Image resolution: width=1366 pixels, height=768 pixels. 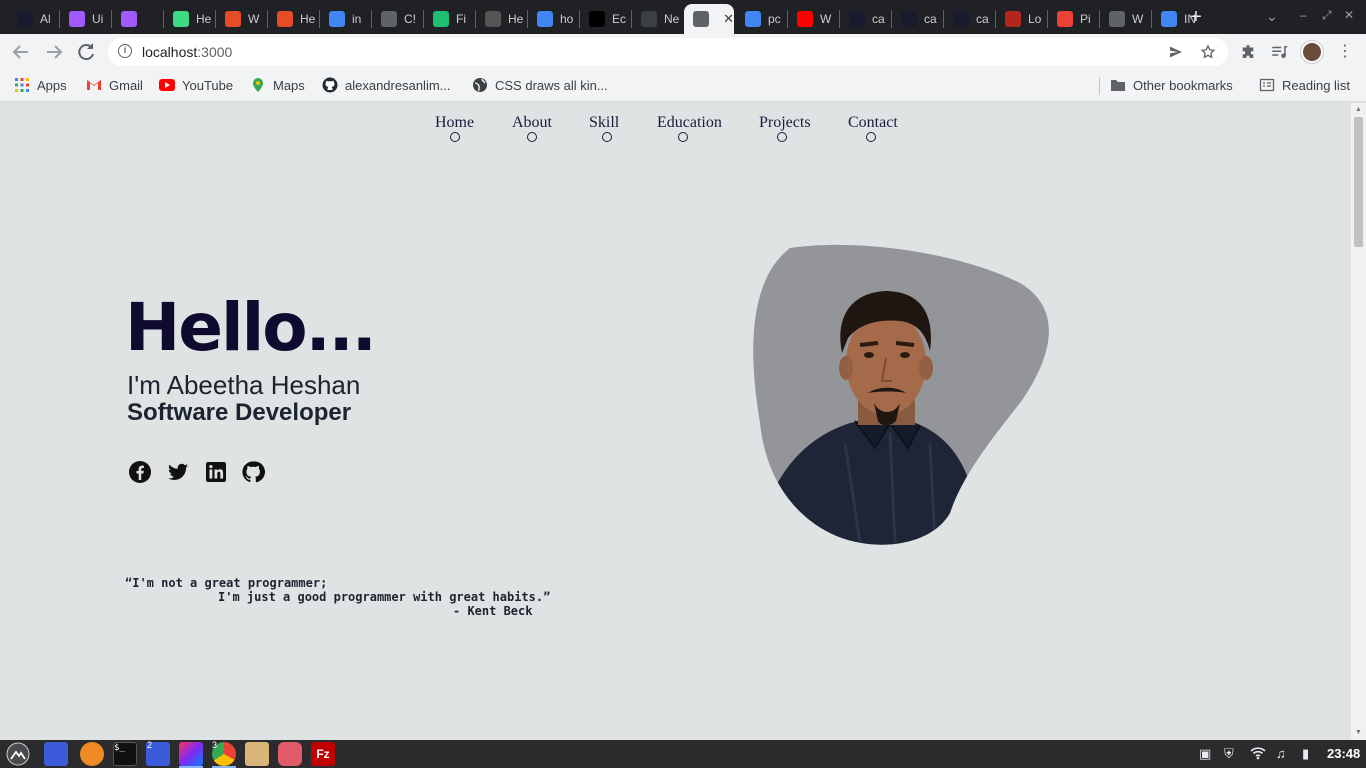 I want to click on browser-tab: in, so click(x=345, y=19).